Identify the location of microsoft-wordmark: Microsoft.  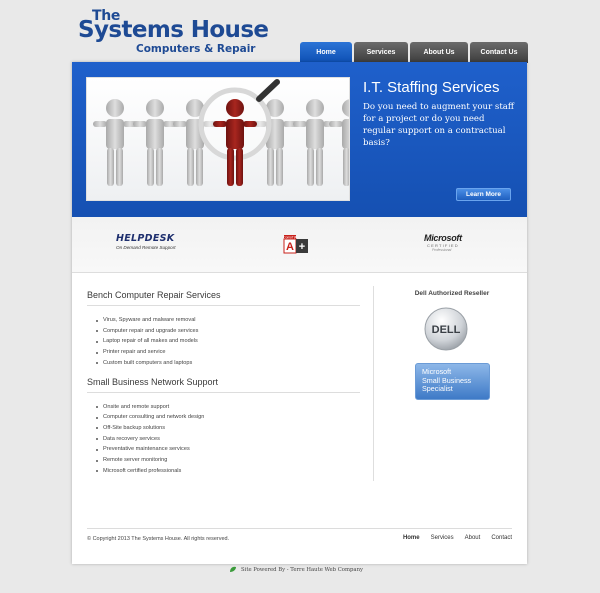
(443, 238).